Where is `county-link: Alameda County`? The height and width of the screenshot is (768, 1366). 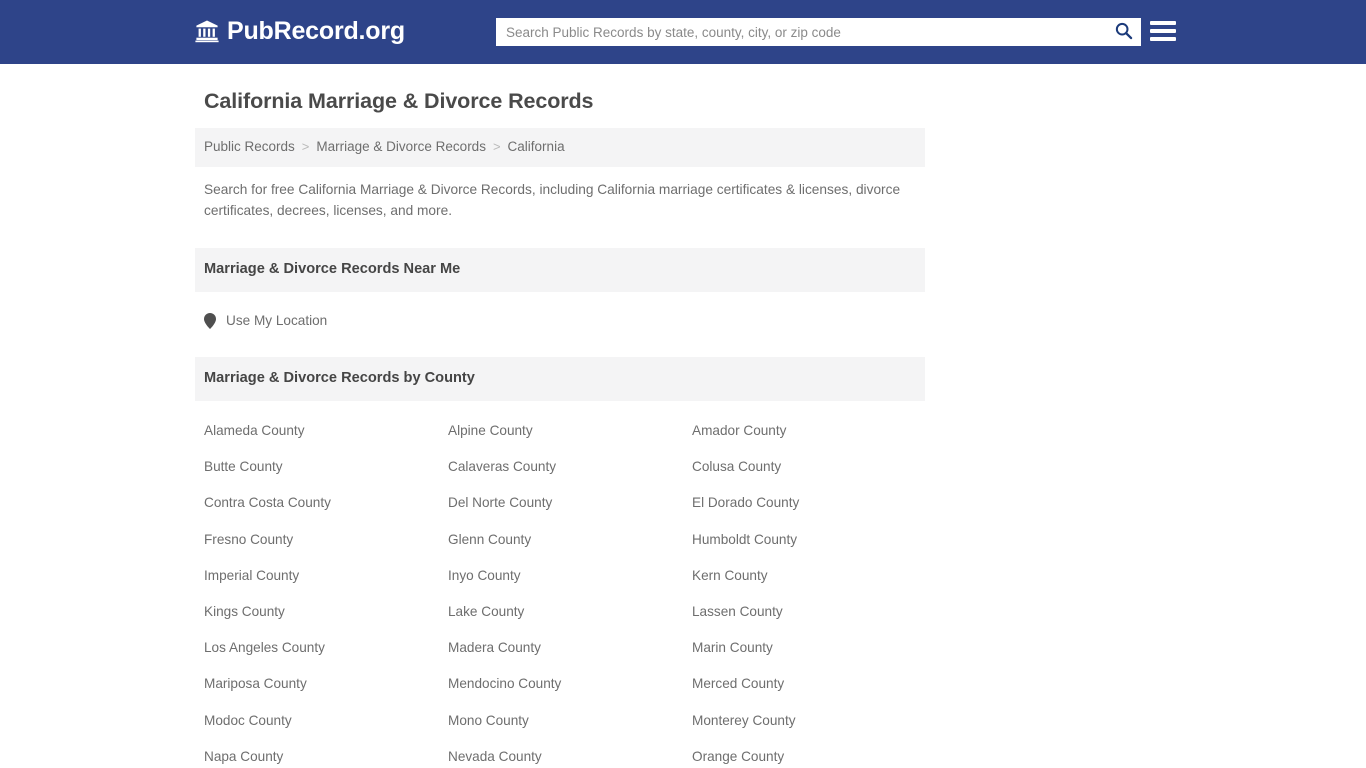
county-link: Alameda County is located at coordinates (326, 430).